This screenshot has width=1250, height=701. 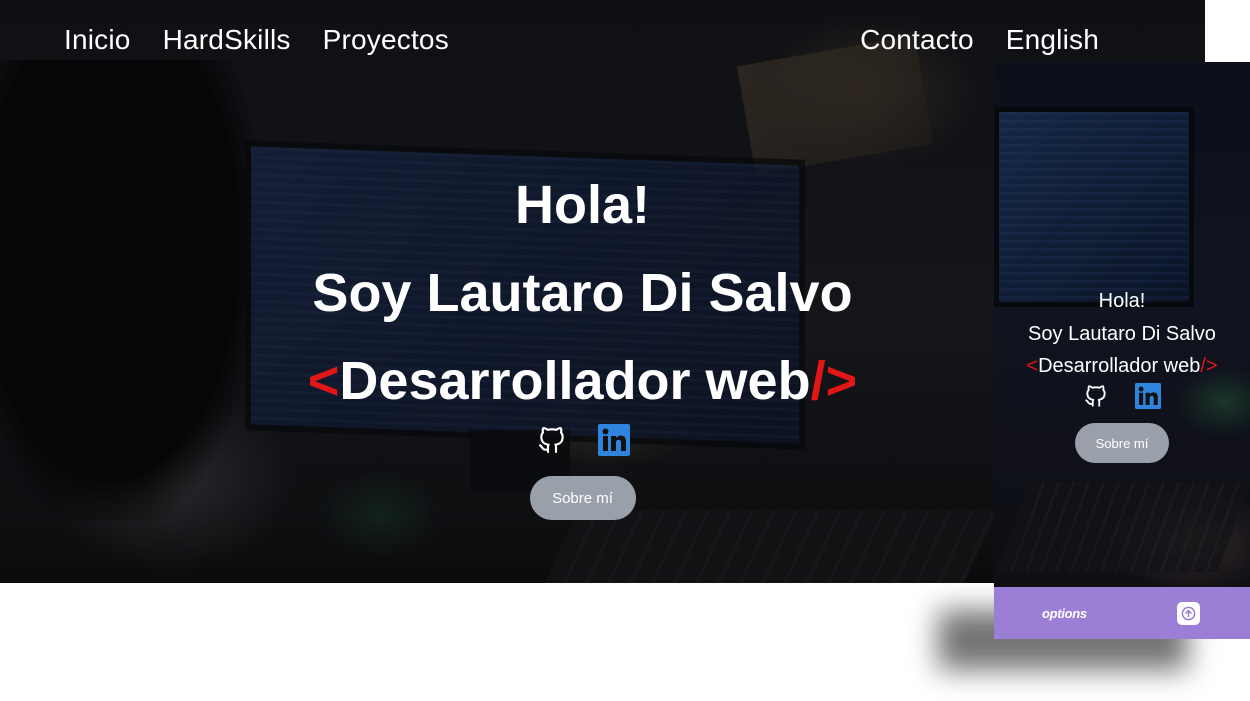 What do you see at coordinates (582, 205) in the screenshot?
I see `hero-greeting: Hola!` at bounding box center [582, 205].